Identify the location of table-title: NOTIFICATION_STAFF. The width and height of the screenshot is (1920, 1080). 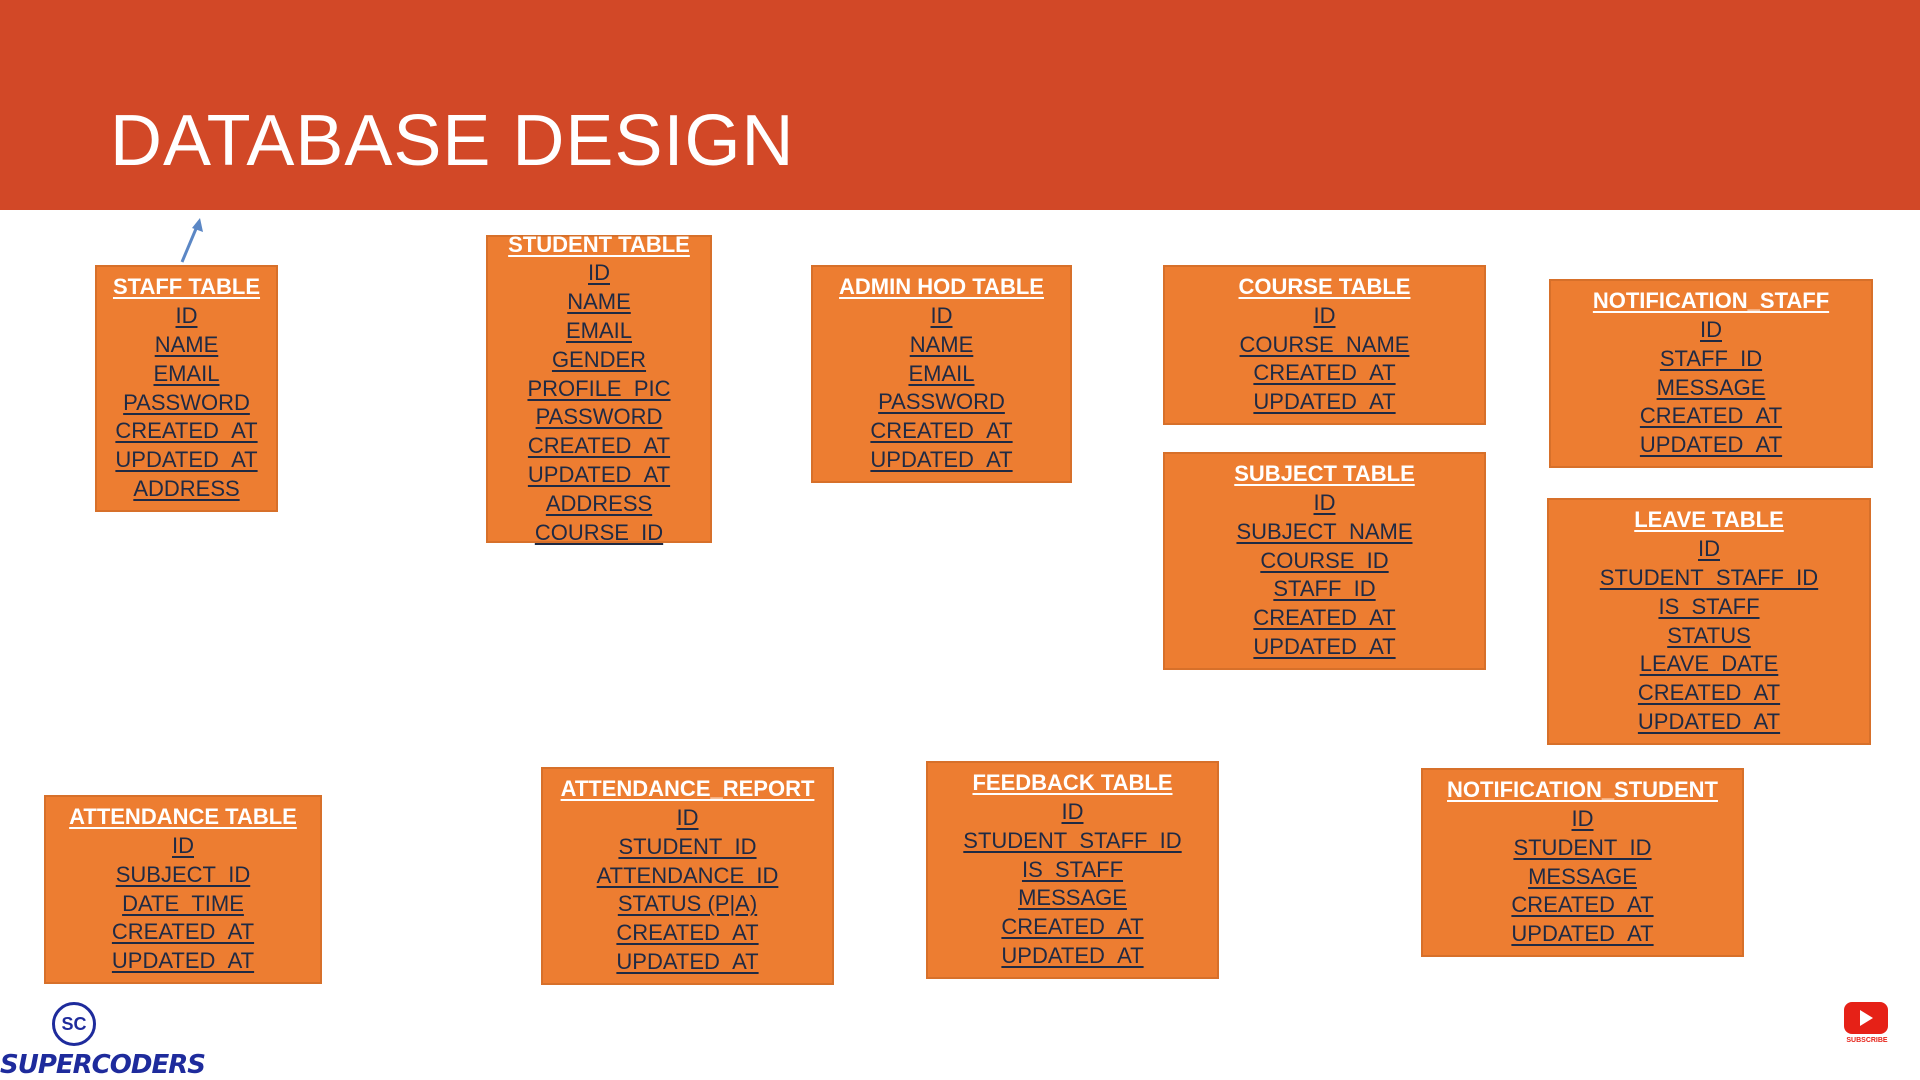
(1711, 301).